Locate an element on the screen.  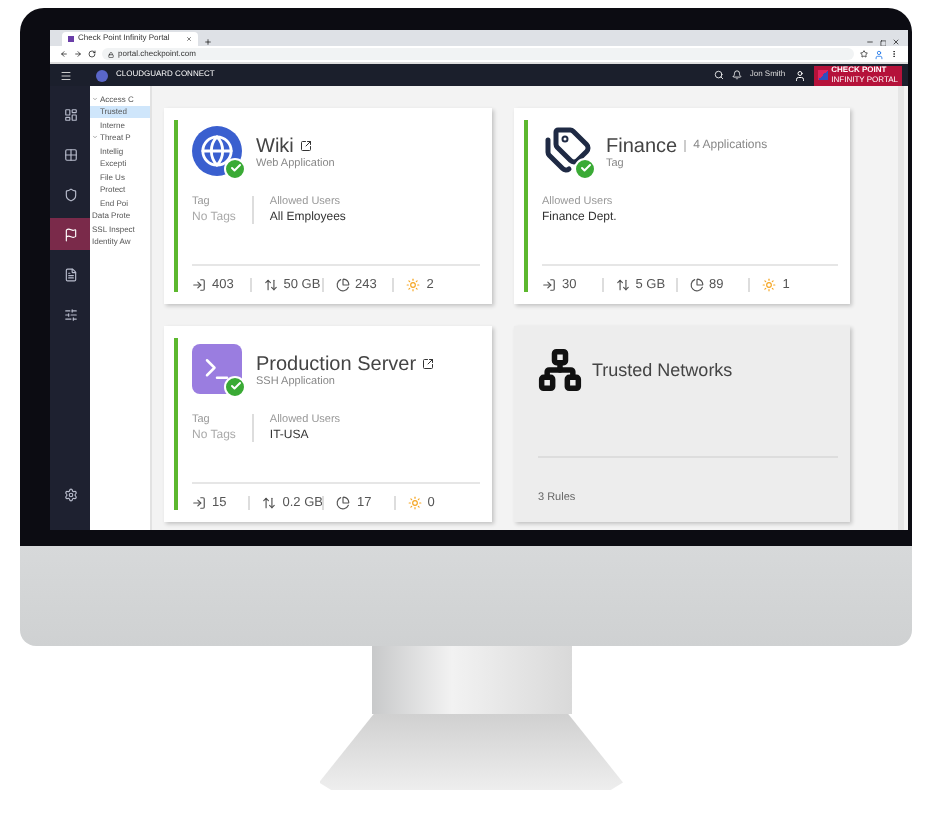
card-title: Wiki is located at coordinates (275, 146).